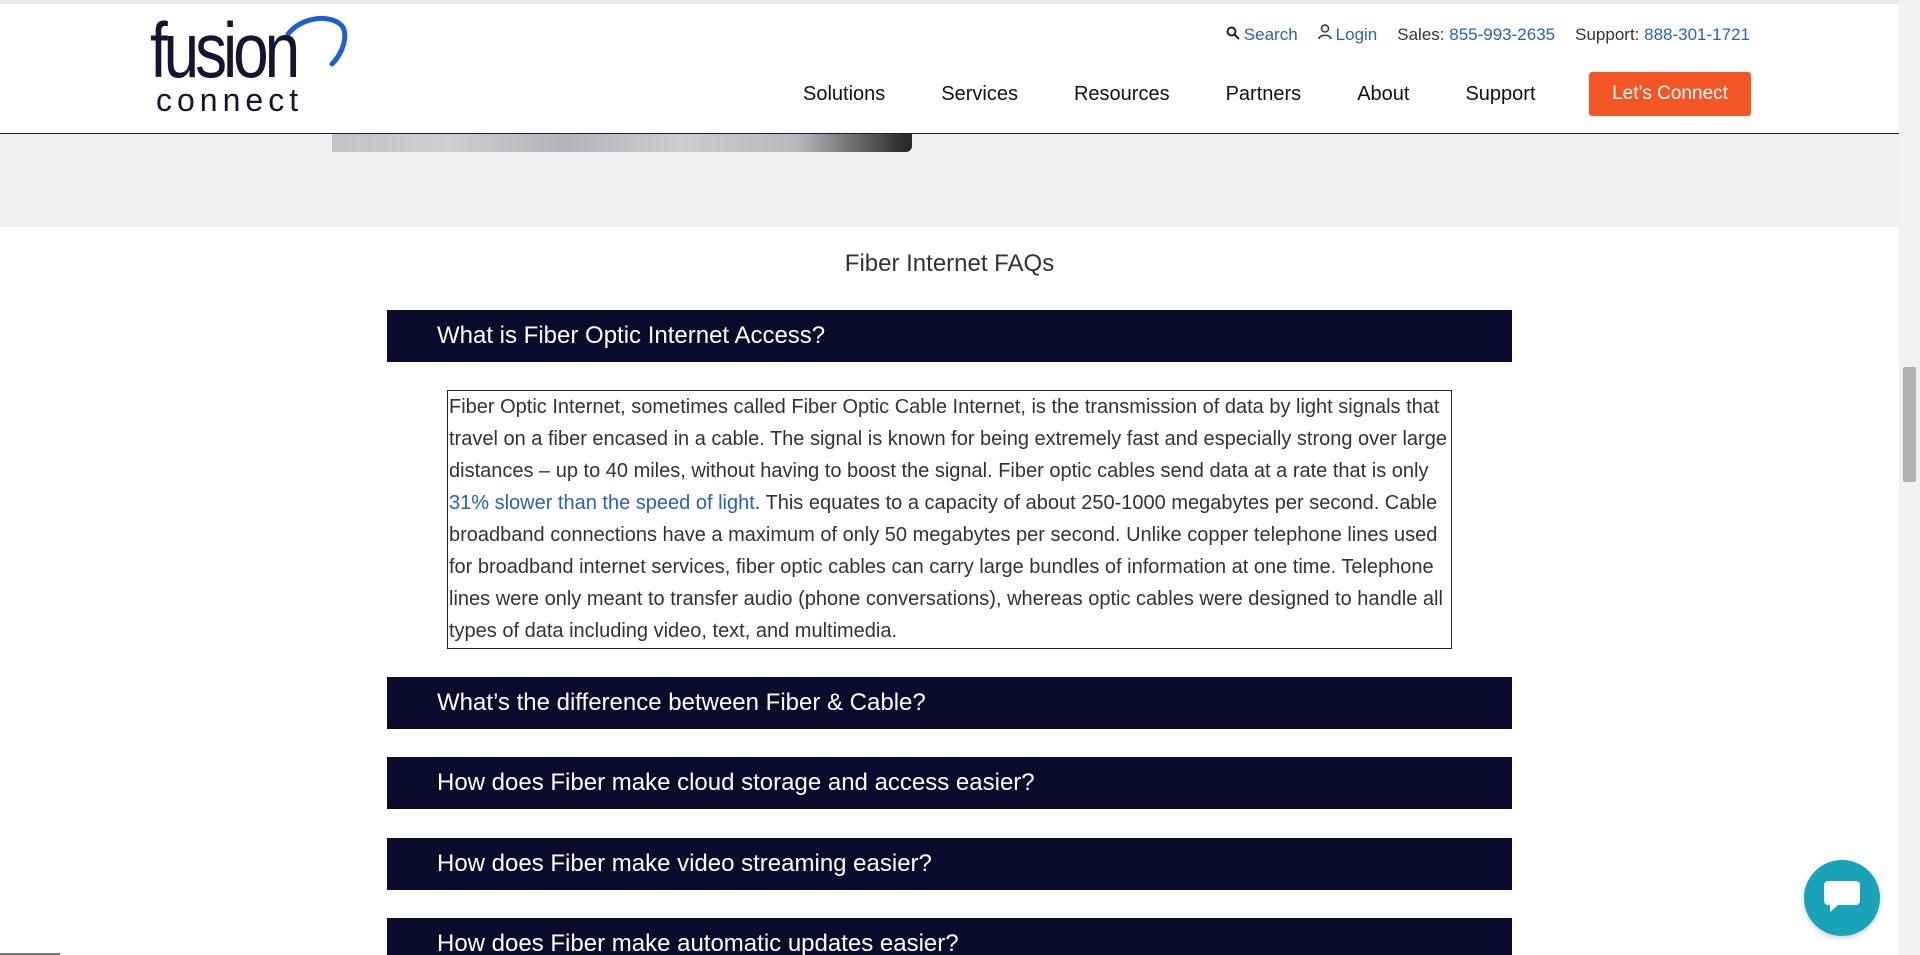 The width and height of the screenshot is (1920, 955). Describe the element at coordinates (1697, 35) in the screenshot. I see `support-phone-link: 888-301-1721` at that location.